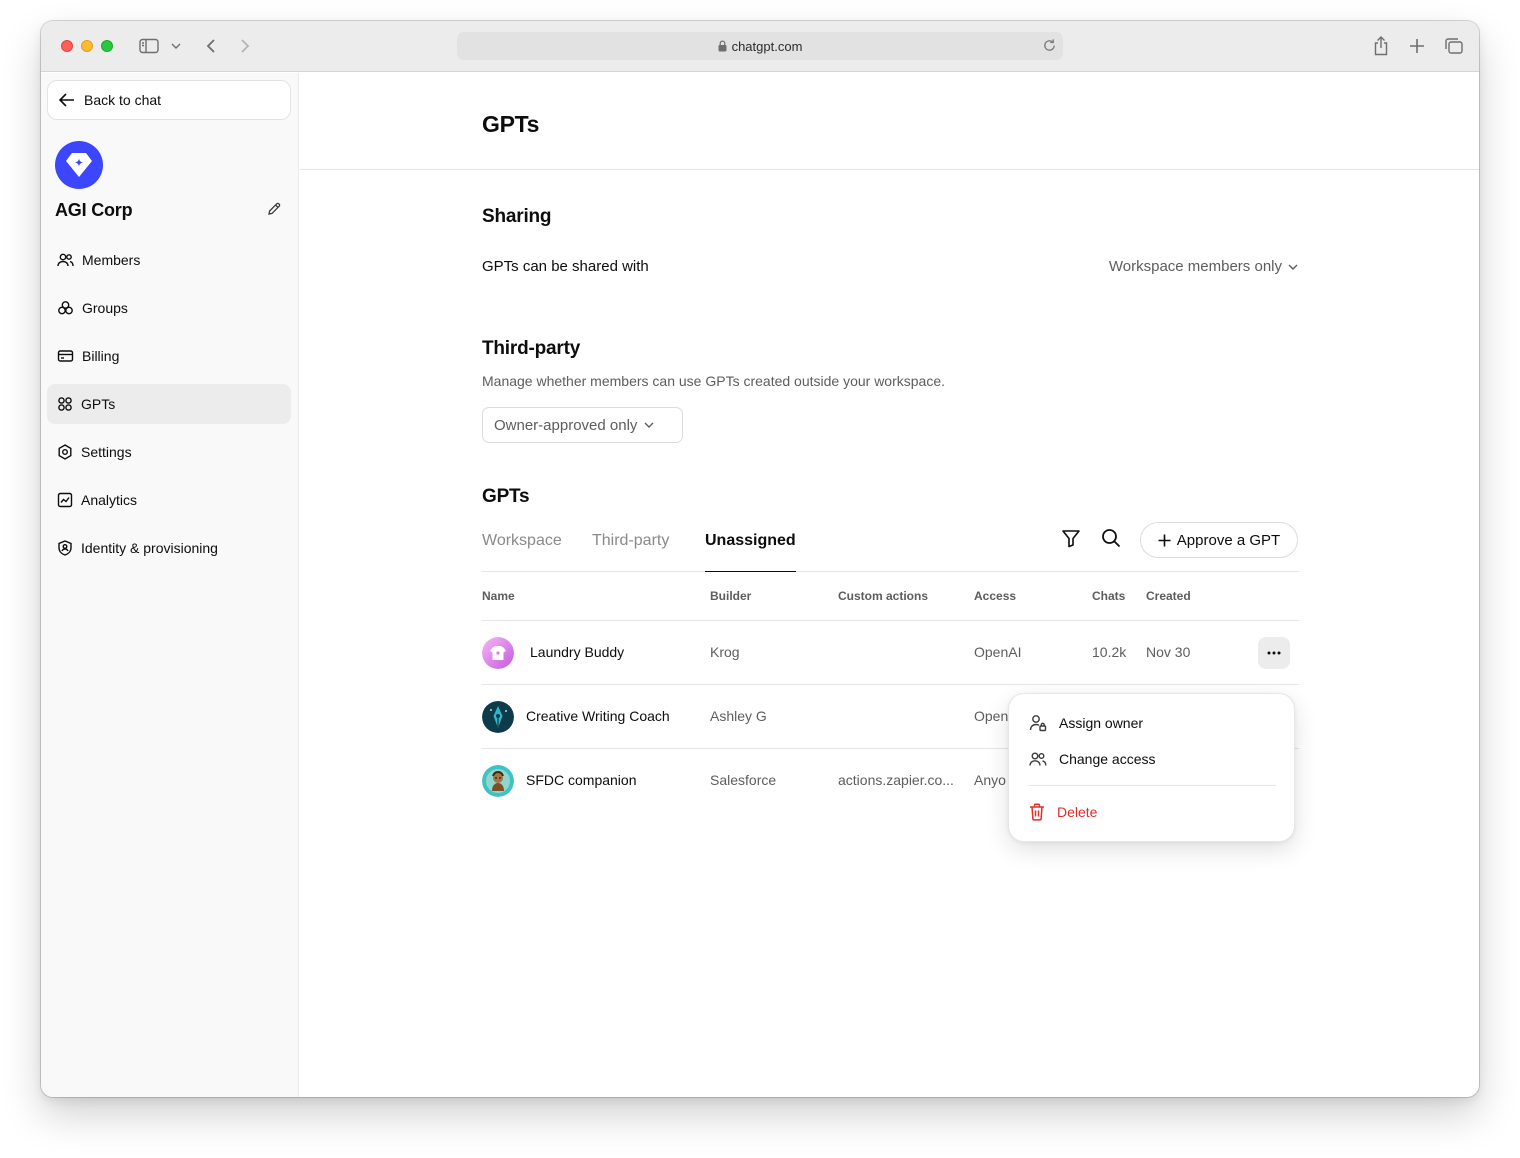 The height and width of the screenshot is (1158, 1520). What do you see at coordinates (517, 216) in the screenshot?
I see `sharing-section-title: Sharing` at bounding box center [517, 216].